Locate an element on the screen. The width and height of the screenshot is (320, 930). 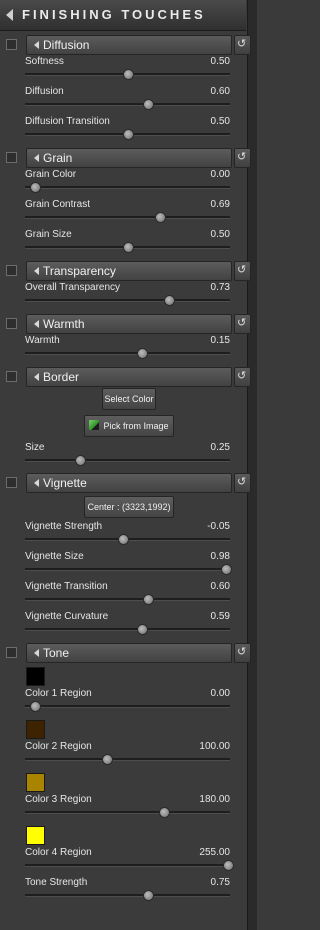
section-label: Diffusion is located at coordinates (66, 45).